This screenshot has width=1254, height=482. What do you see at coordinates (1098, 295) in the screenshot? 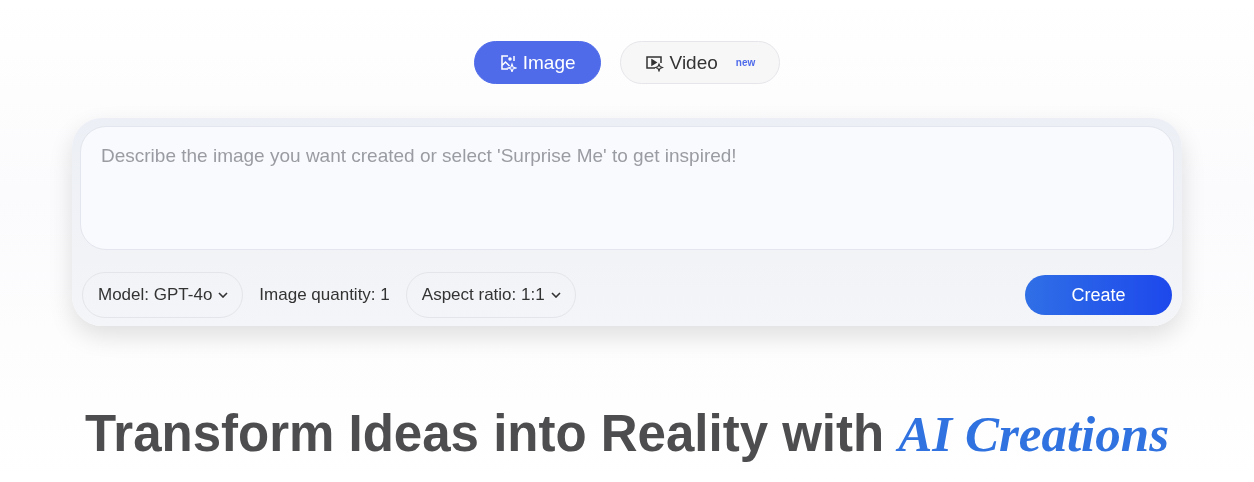
I see `create-button: Create` at bounding box center [1098, 295].